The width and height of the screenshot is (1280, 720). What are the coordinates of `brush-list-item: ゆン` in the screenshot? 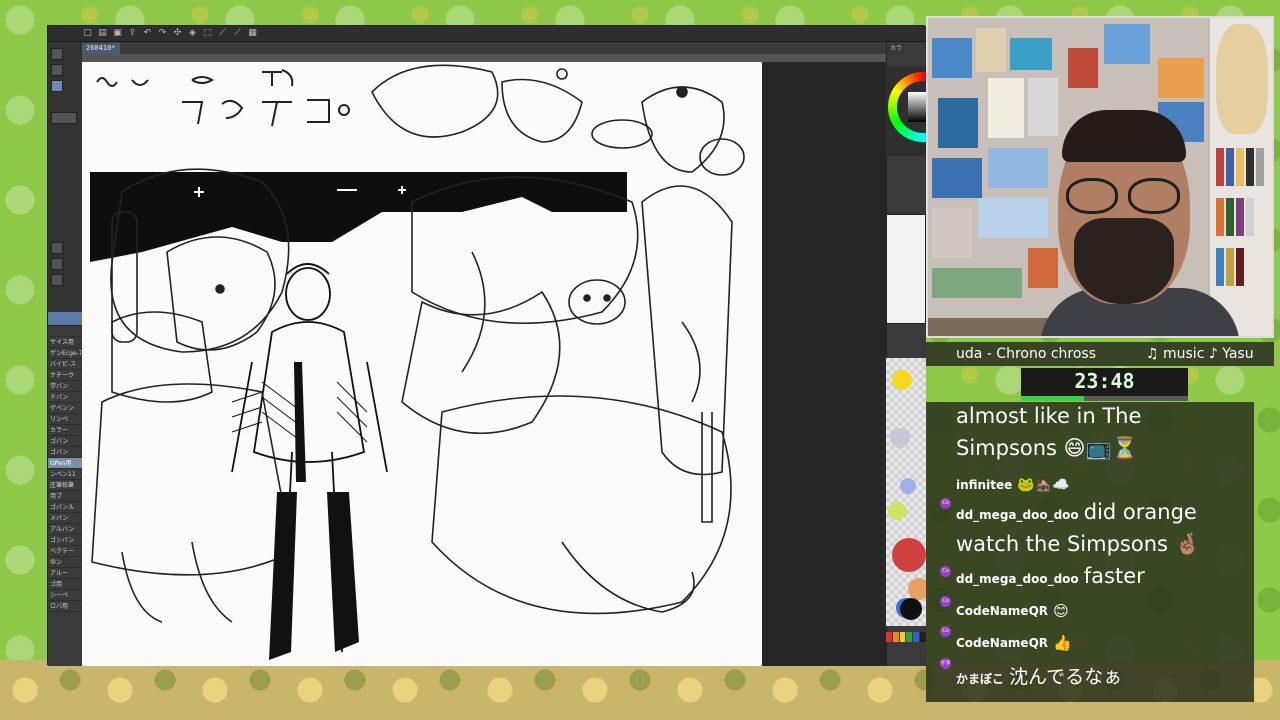 It's located at (65, 562).